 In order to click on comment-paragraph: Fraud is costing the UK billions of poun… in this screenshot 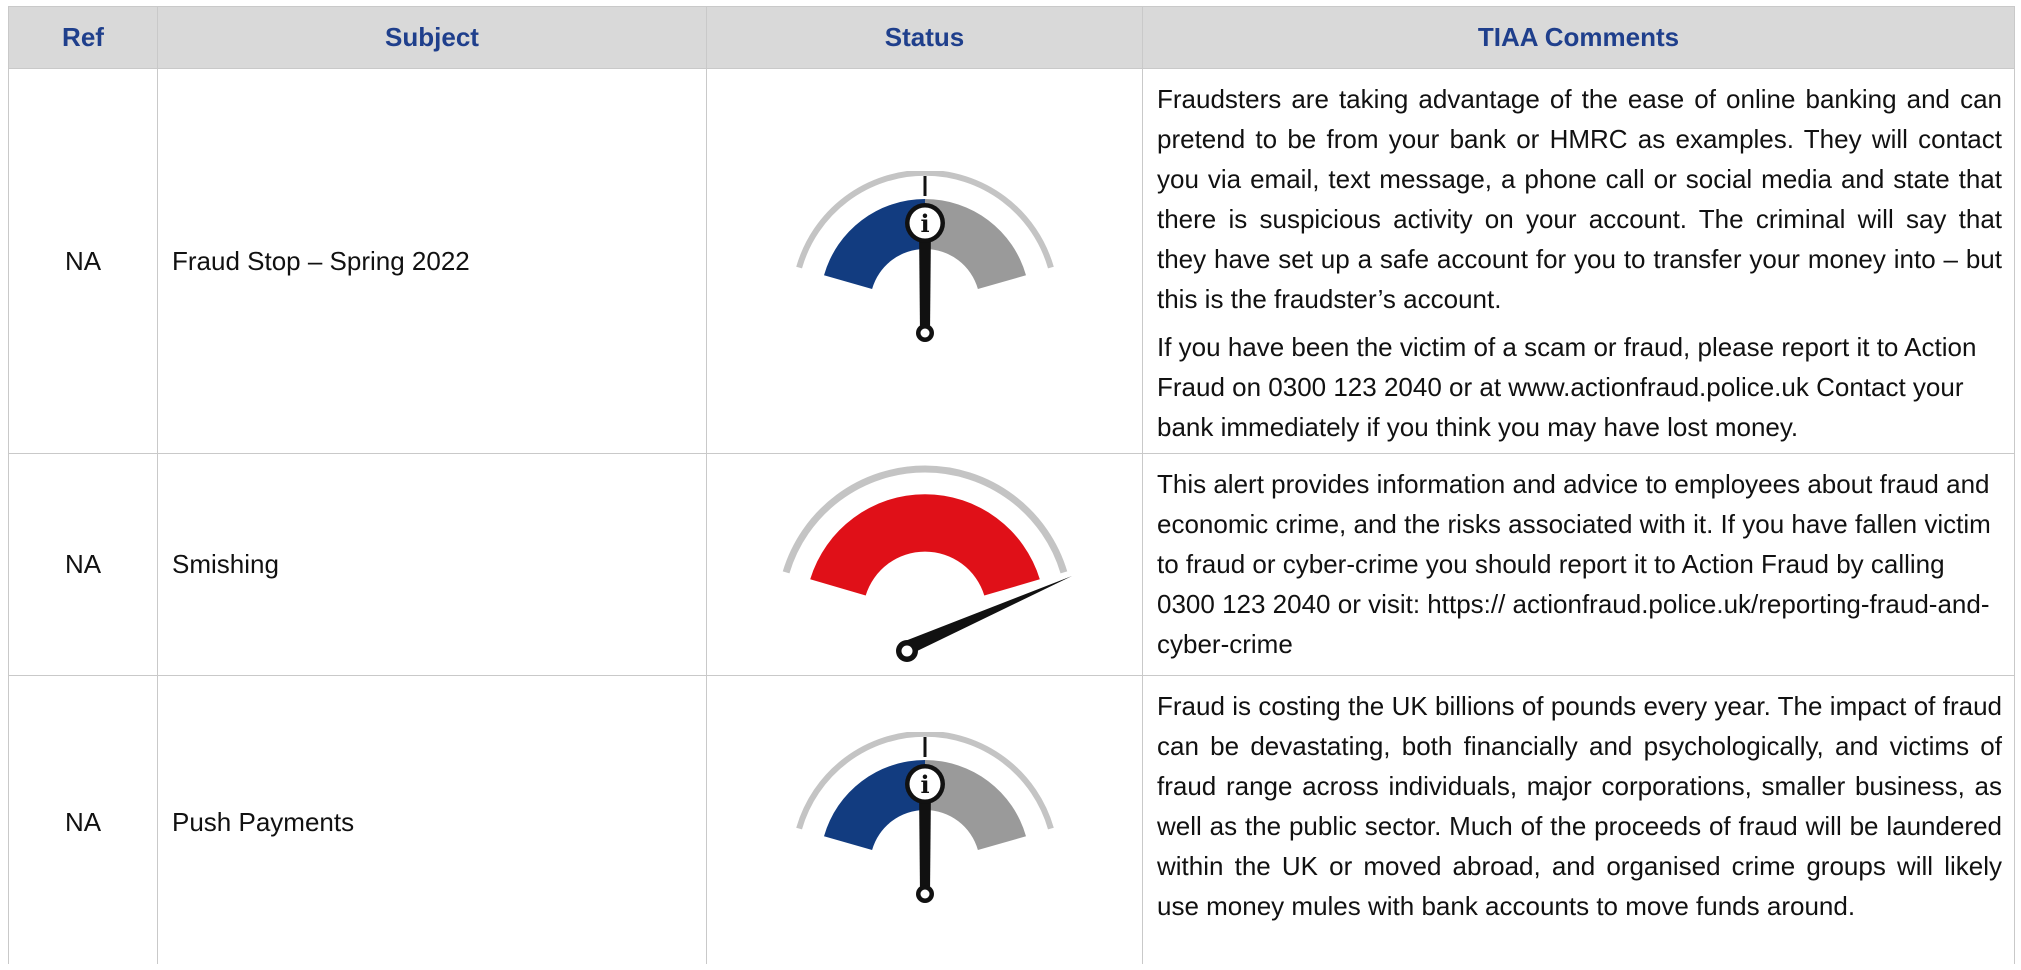, I will do `click(1579, 806)`.